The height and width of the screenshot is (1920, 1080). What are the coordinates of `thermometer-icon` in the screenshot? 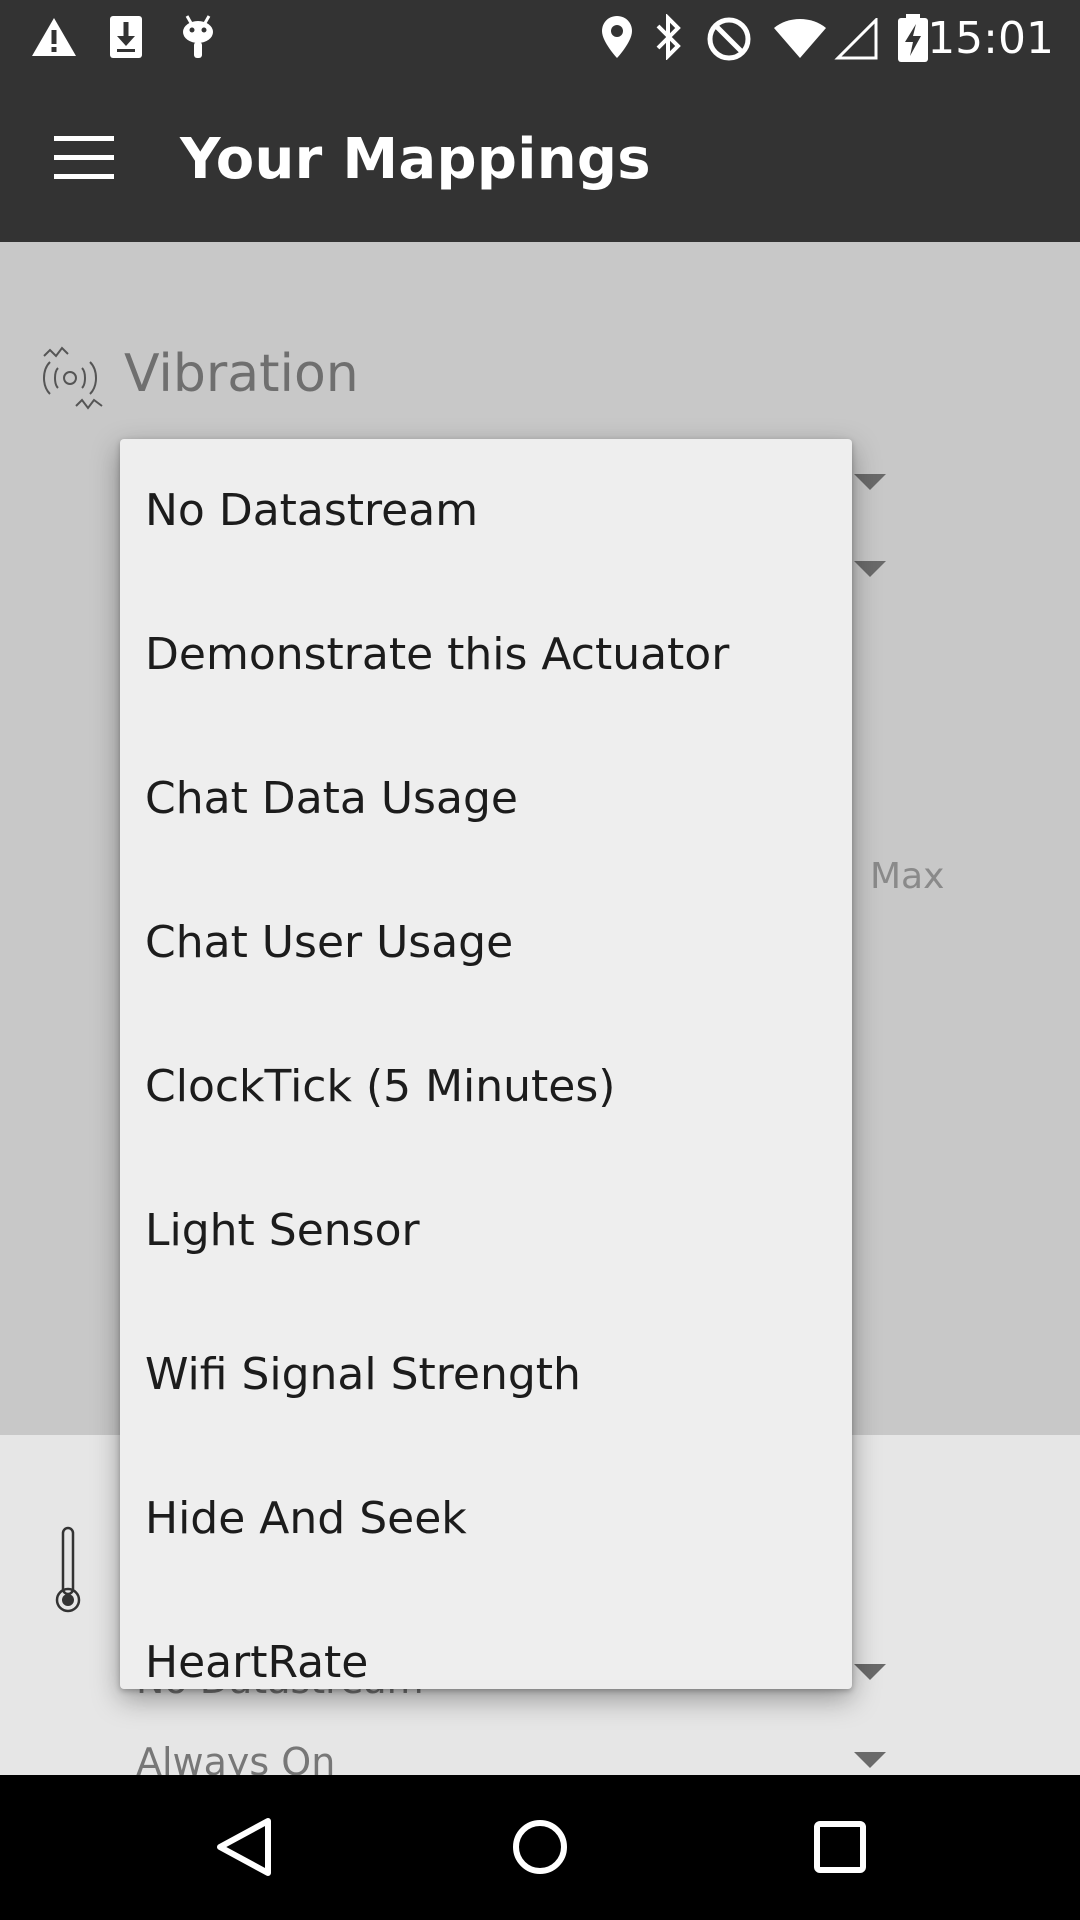 It's located at (68, 1569).